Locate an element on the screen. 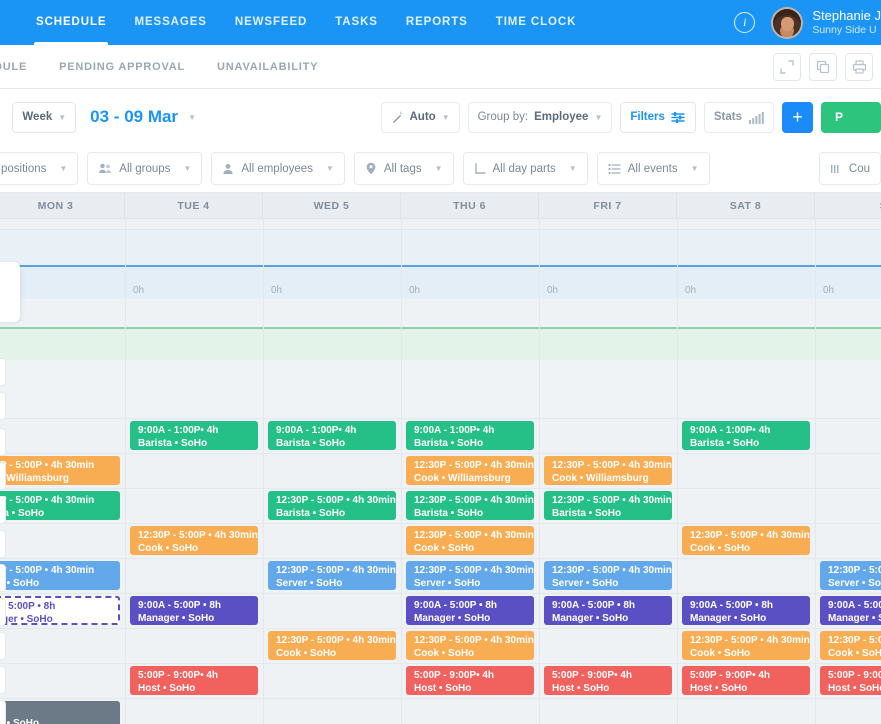 The height and width of the screenshot is (724, 881). top-nav-tab-newsfeed: NEWSFEED is located at coordinates (271, 22).